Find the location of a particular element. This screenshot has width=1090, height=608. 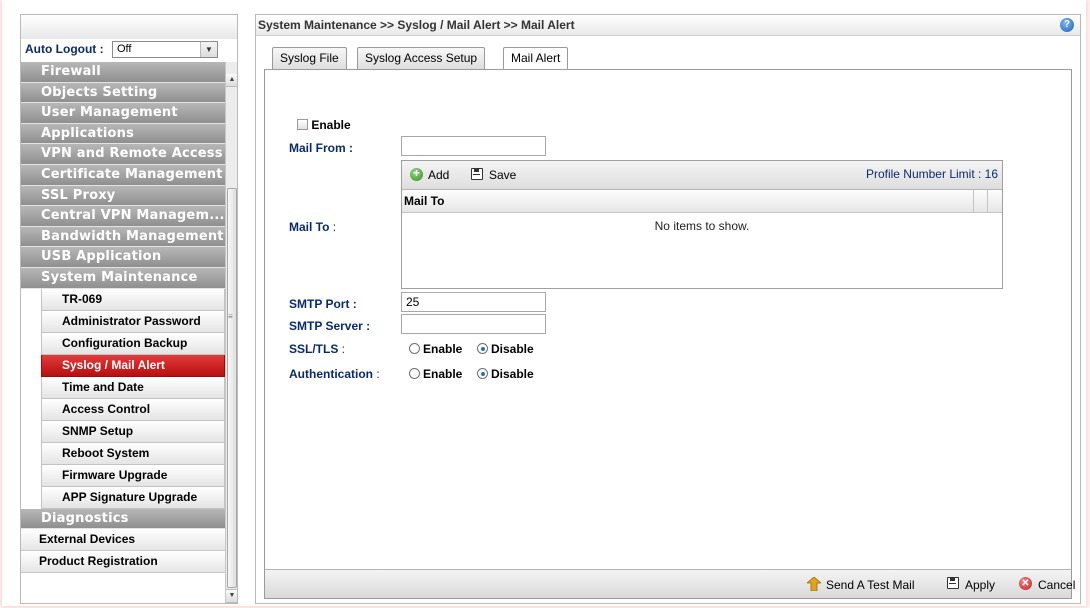

help-icon: ? is located at coordinates (1067, 25).